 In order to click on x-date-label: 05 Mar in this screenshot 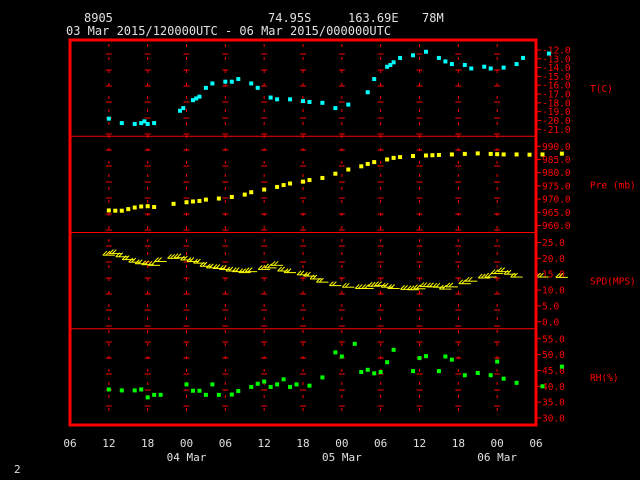, I will do `click(342, 457)`.